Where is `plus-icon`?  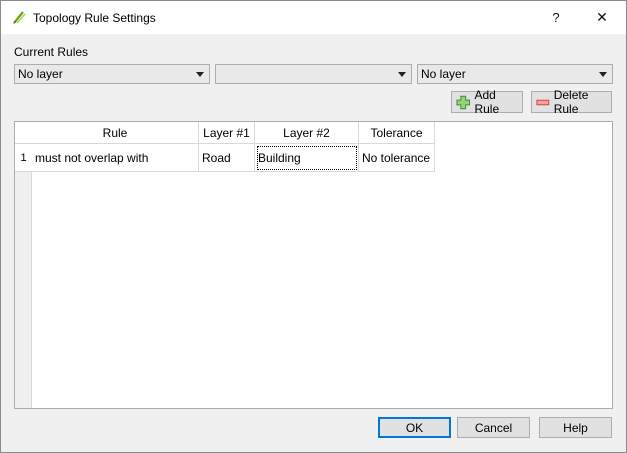
plus-icon is located at coordinates (463, 102).